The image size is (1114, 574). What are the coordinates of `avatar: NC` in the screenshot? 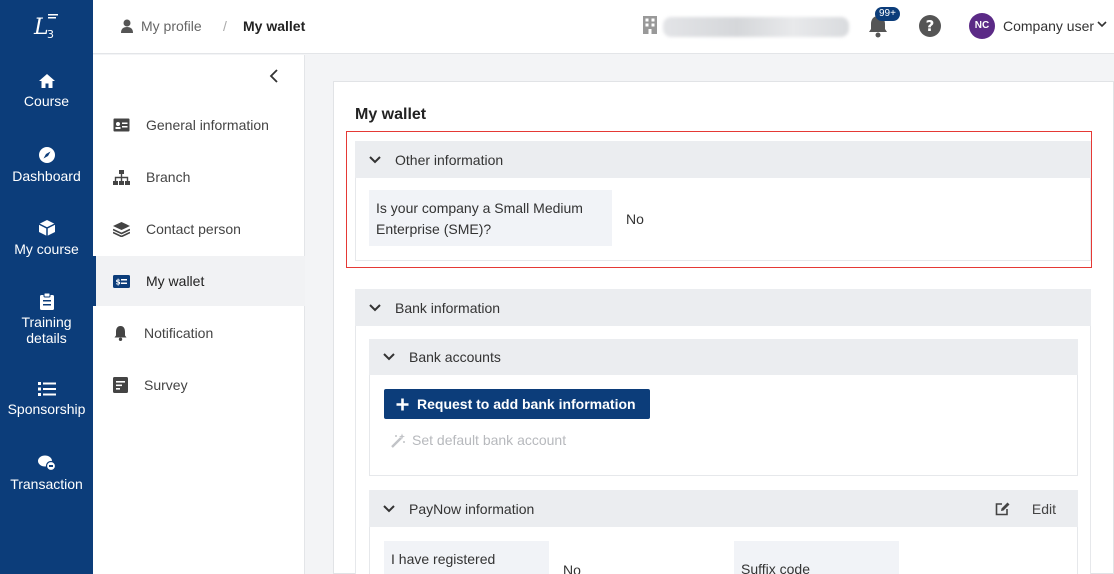 It's located at (982, 26).